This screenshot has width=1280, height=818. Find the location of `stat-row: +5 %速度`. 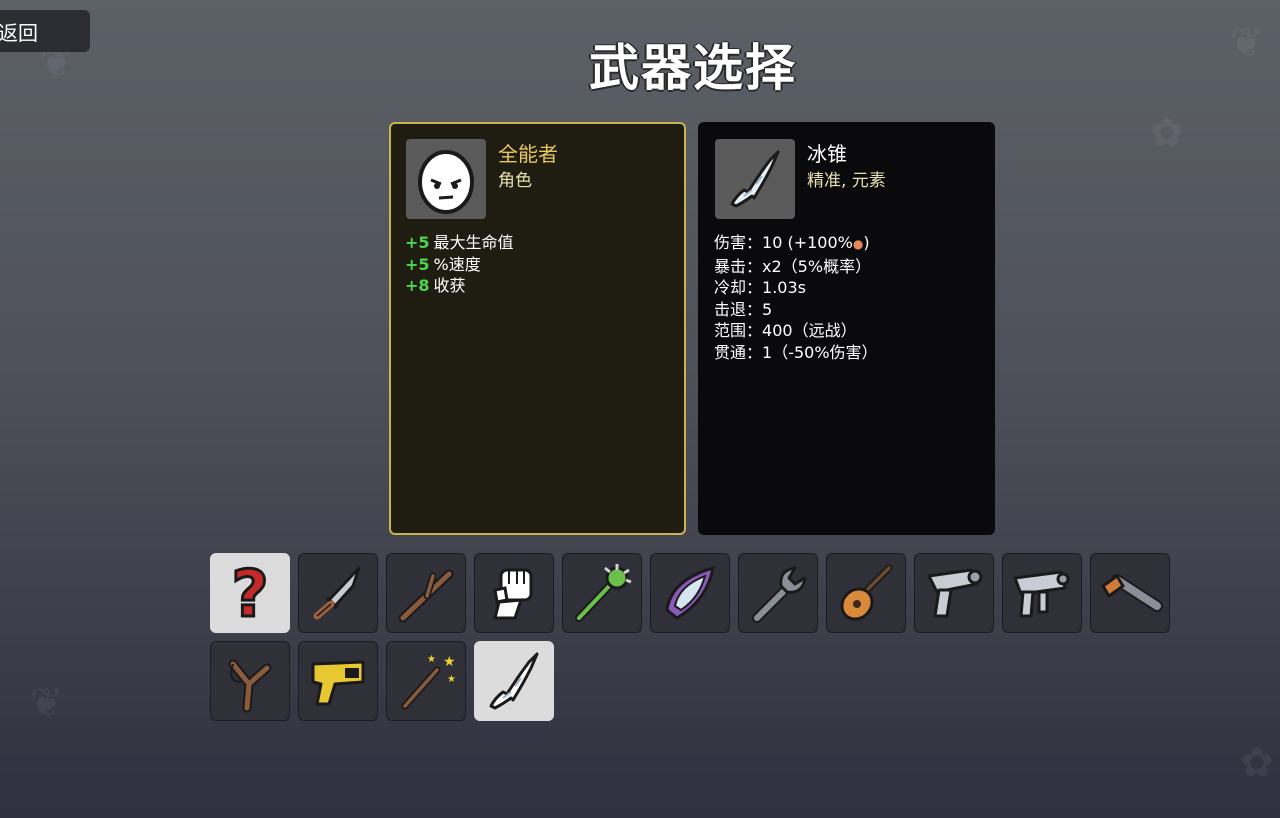

stat-row: +5 %速度 is located at coordinates (443, 264).